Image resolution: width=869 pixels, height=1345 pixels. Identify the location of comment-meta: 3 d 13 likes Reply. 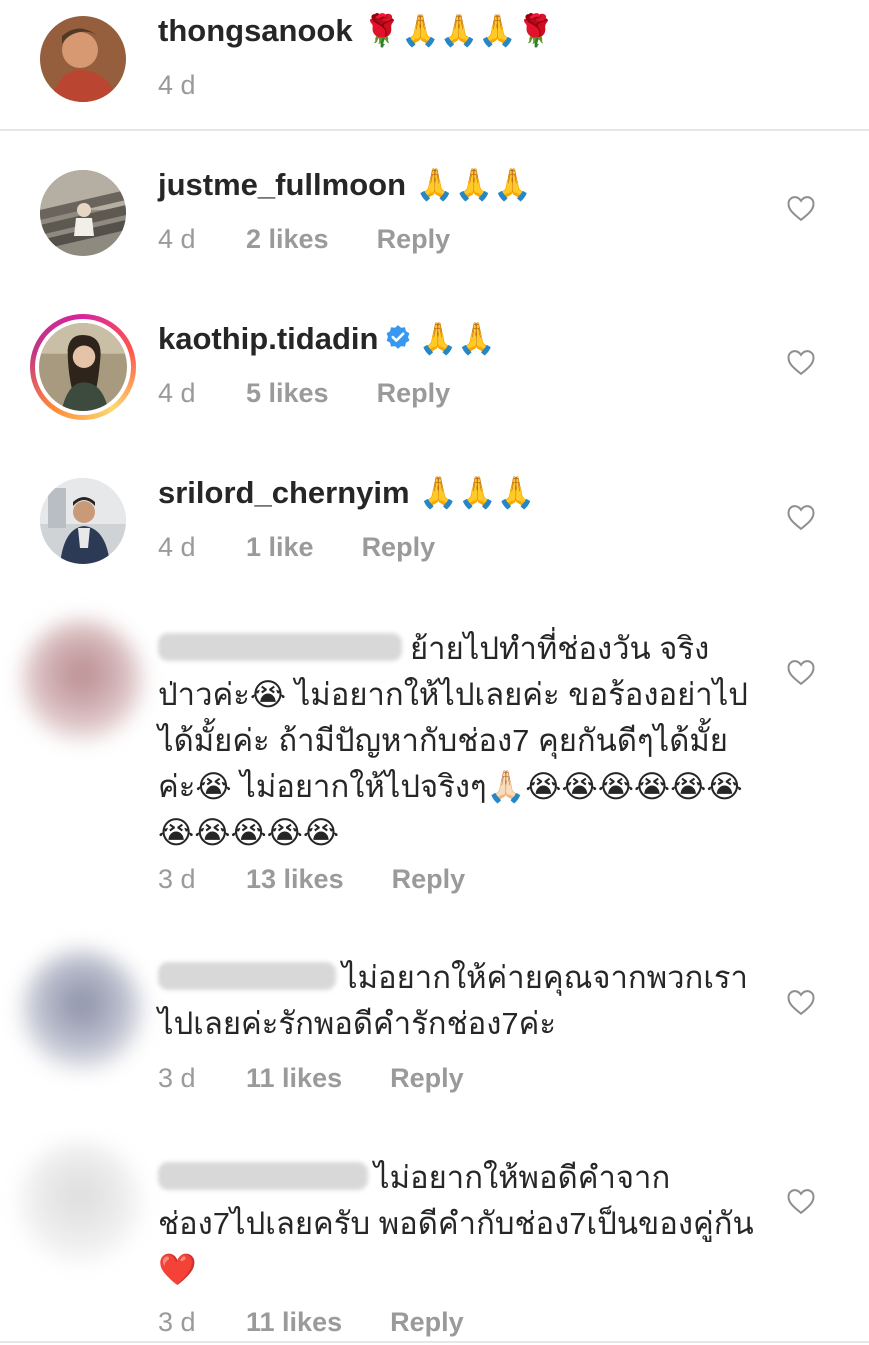
(311, 879).